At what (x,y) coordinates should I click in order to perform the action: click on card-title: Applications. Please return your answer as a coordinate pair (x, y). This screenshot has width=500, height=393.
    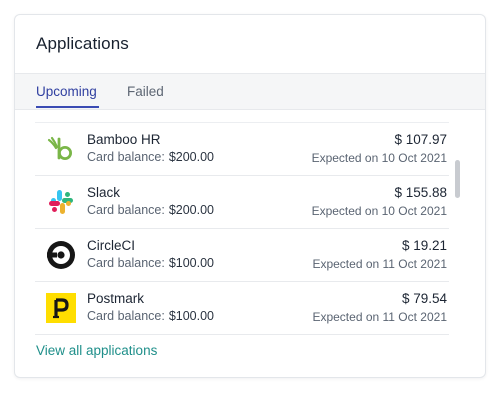
    Looking at the image, I should click on (82, 43).